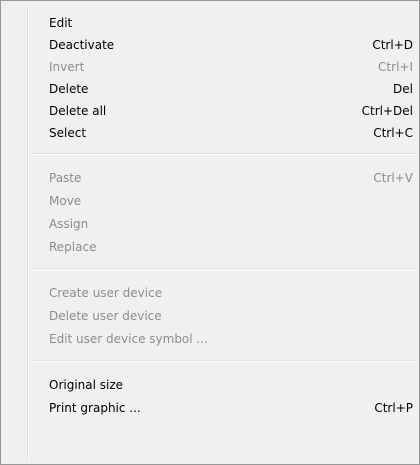 The image size is (420, 465). I want to click on menu-item-replace: Replace, so click(210, 247).